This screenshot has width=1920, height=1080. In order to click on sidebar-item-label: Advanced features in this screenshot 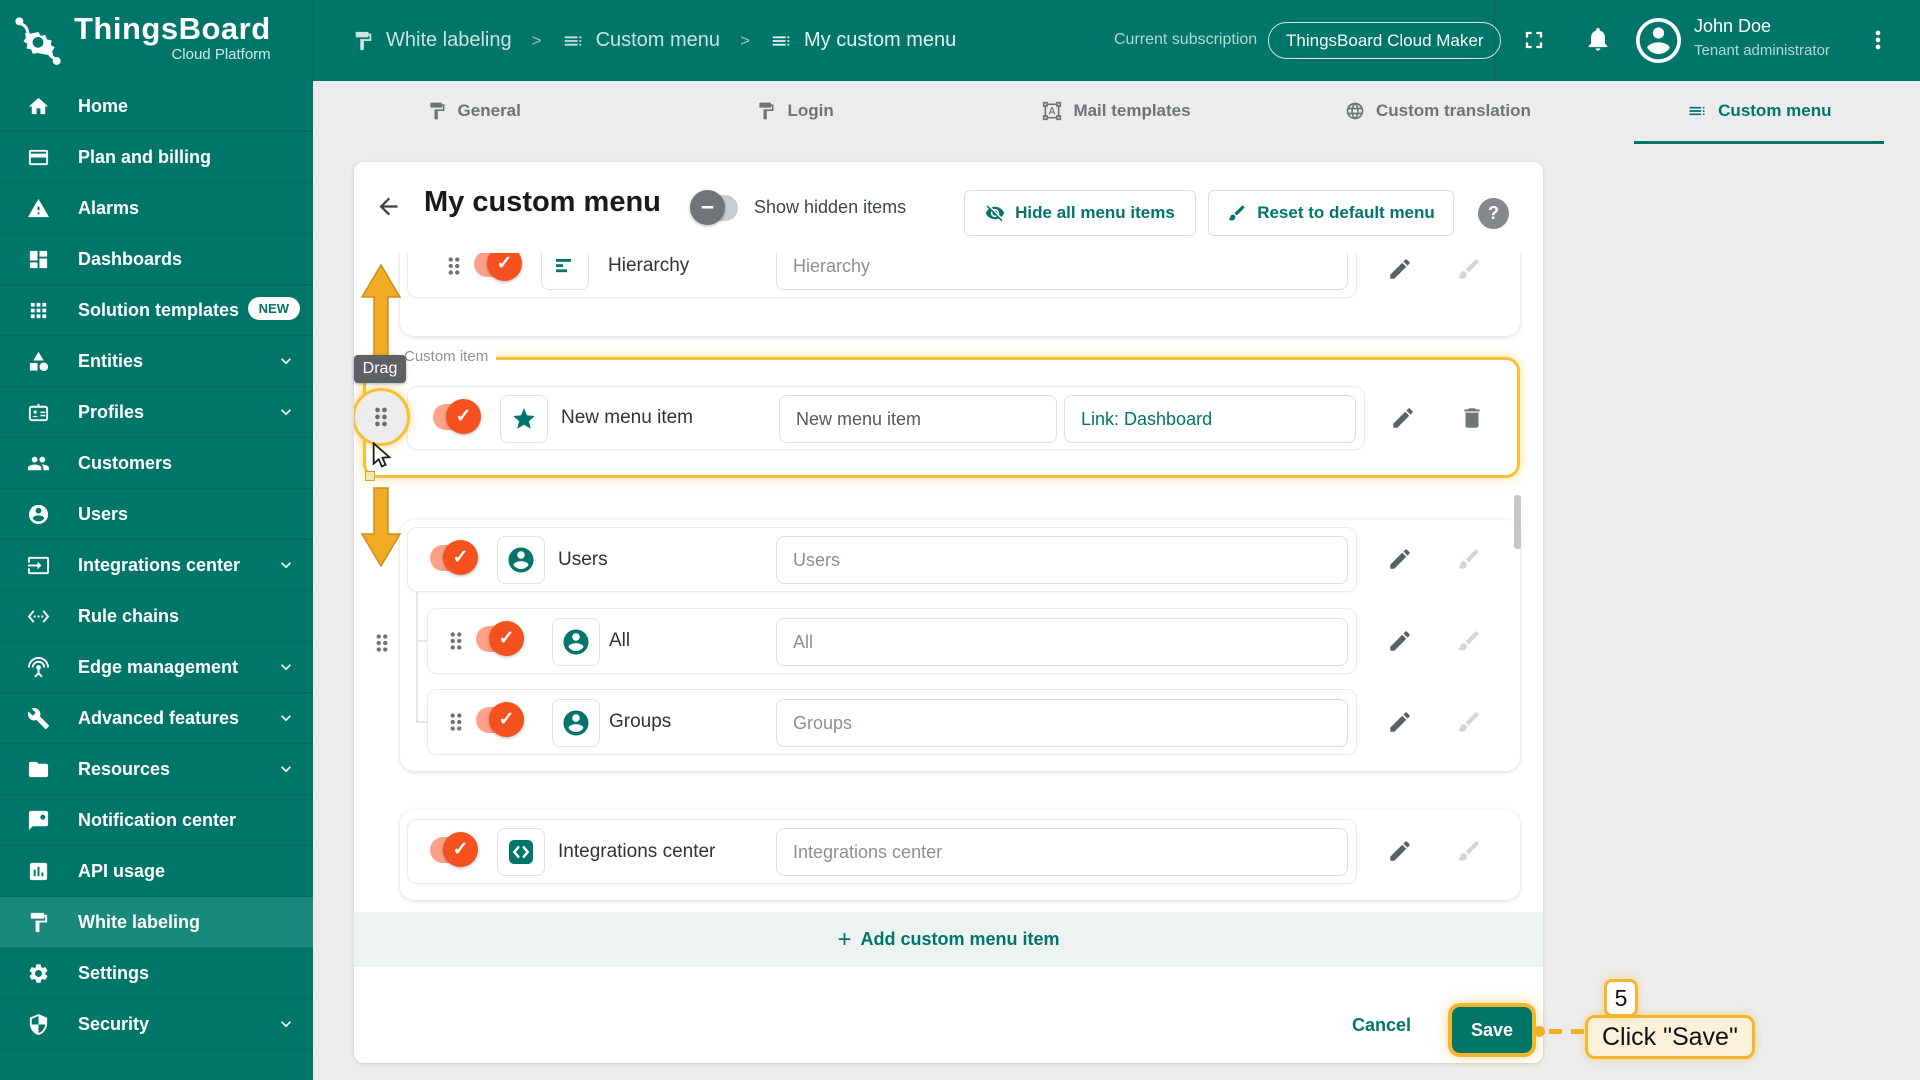, I will do `click(159, 717)`.